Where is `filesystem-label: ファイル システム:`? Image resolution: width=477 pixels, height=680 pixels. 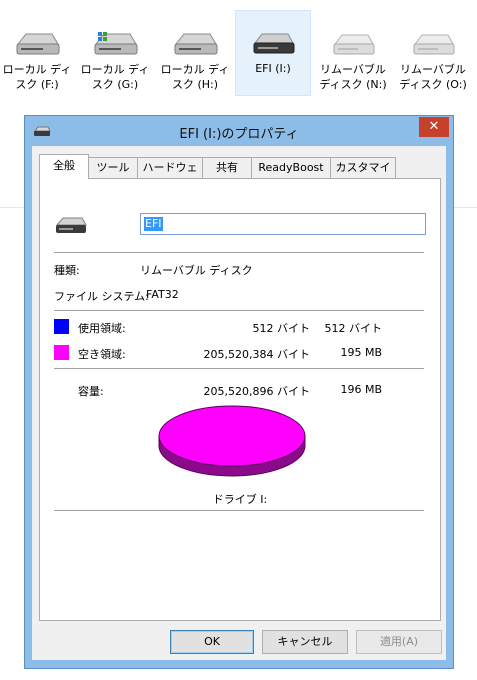
filesystem-label: ファイル システム: is located at coordinates (101, 296).